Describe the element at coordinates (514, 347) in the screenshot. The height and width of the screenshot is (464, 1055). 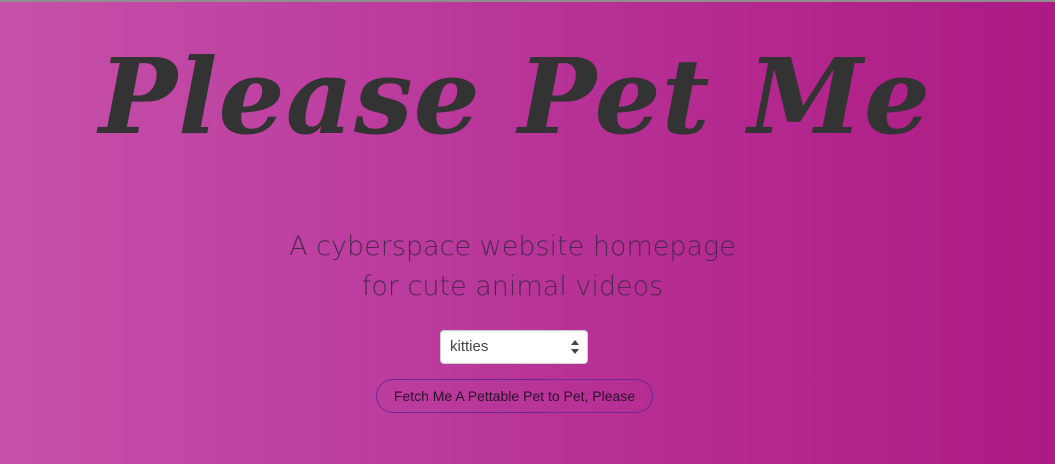
I see `pet-type-select: kitties` at that location.